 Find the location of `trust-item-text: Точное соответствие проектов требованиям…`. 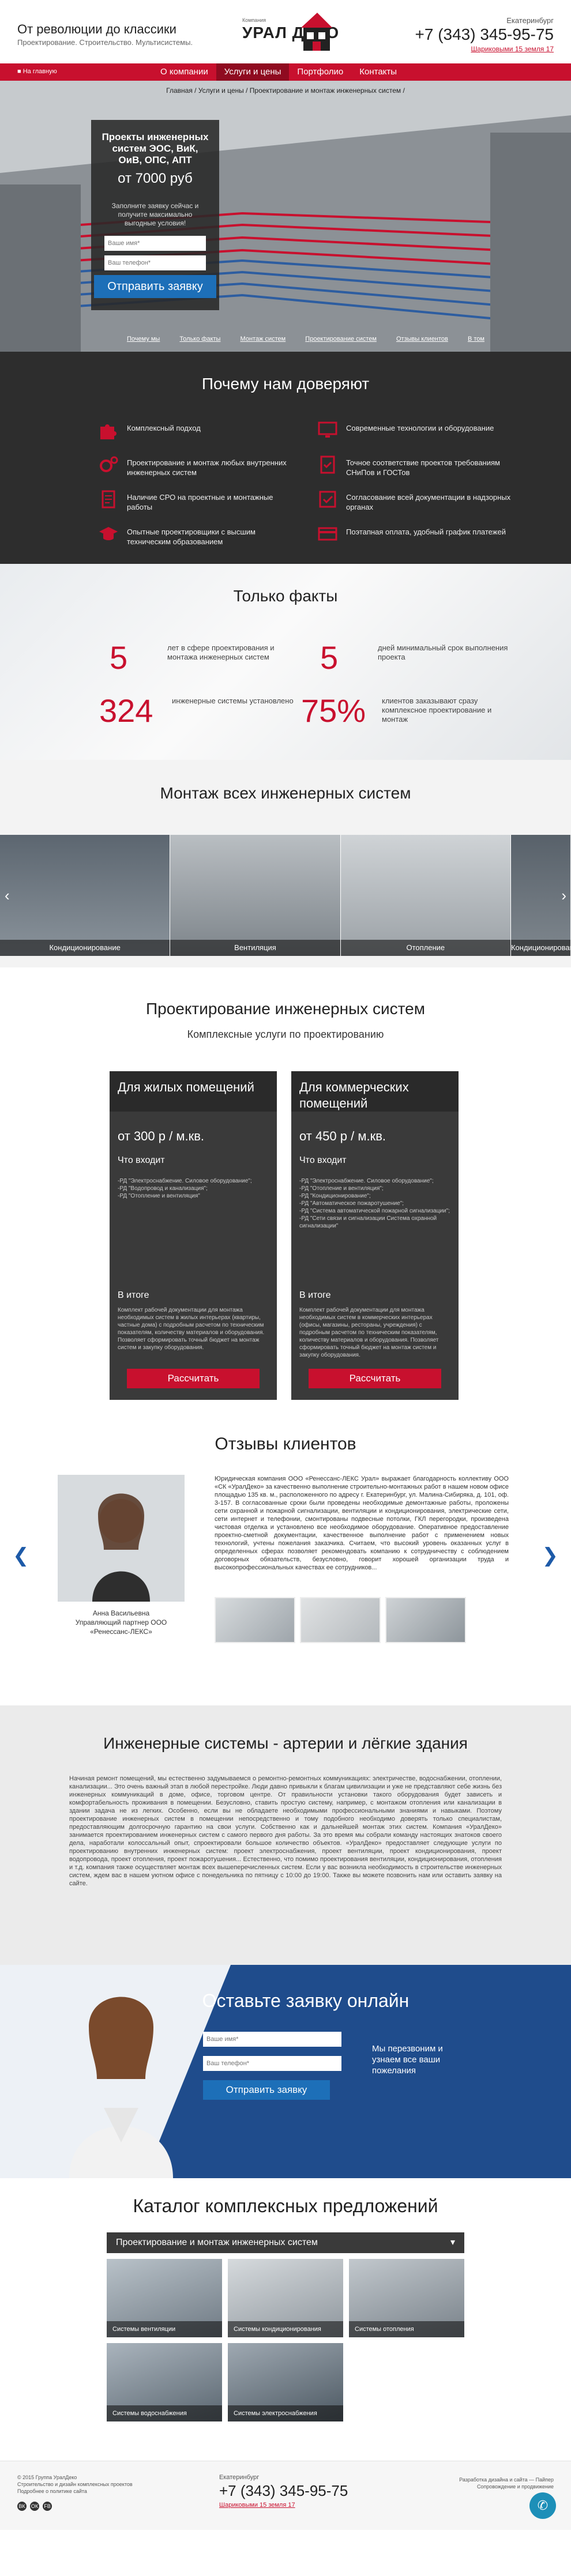

trust-item-text: Точное соответствие проектов требованиям… is located at coordinates (423, 467).